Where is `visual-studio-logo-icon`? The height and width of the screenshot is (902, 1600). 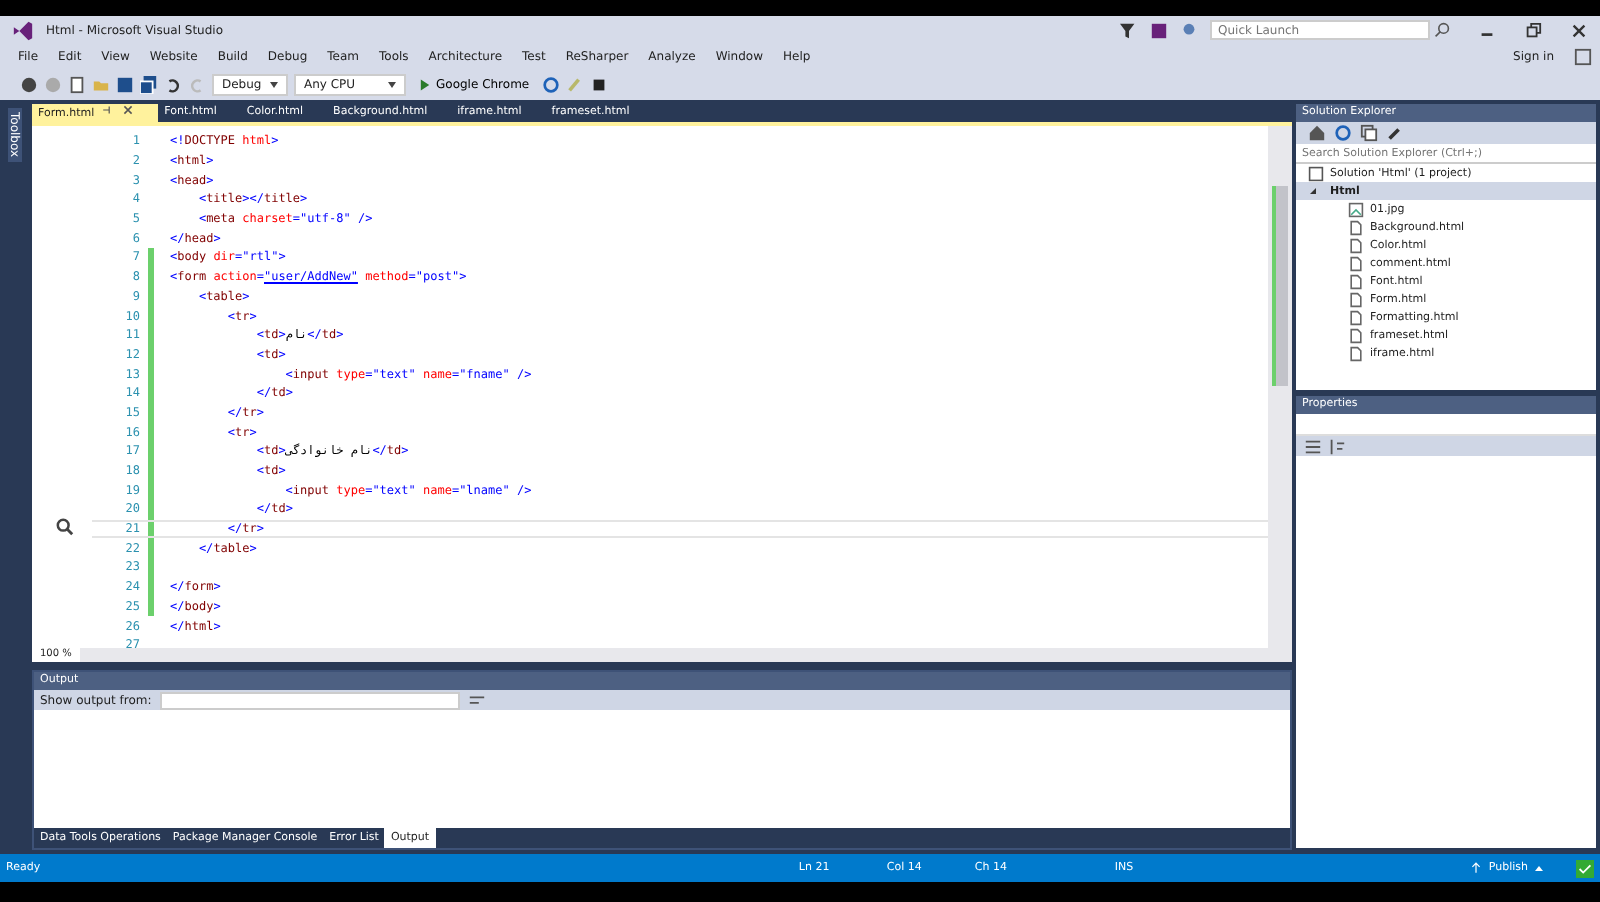
visual-studio-logo-icon is located at coordinates (23, 30).